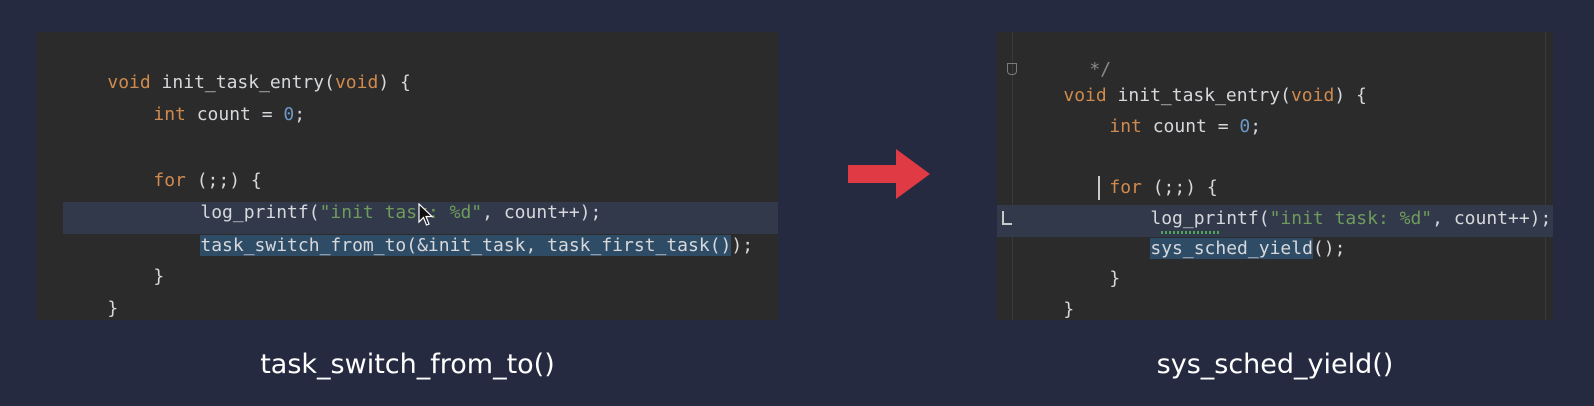  Describe the element at coordinates (1078, 54) in the screenshot. I see `code-line-comment-end: */` at that location.